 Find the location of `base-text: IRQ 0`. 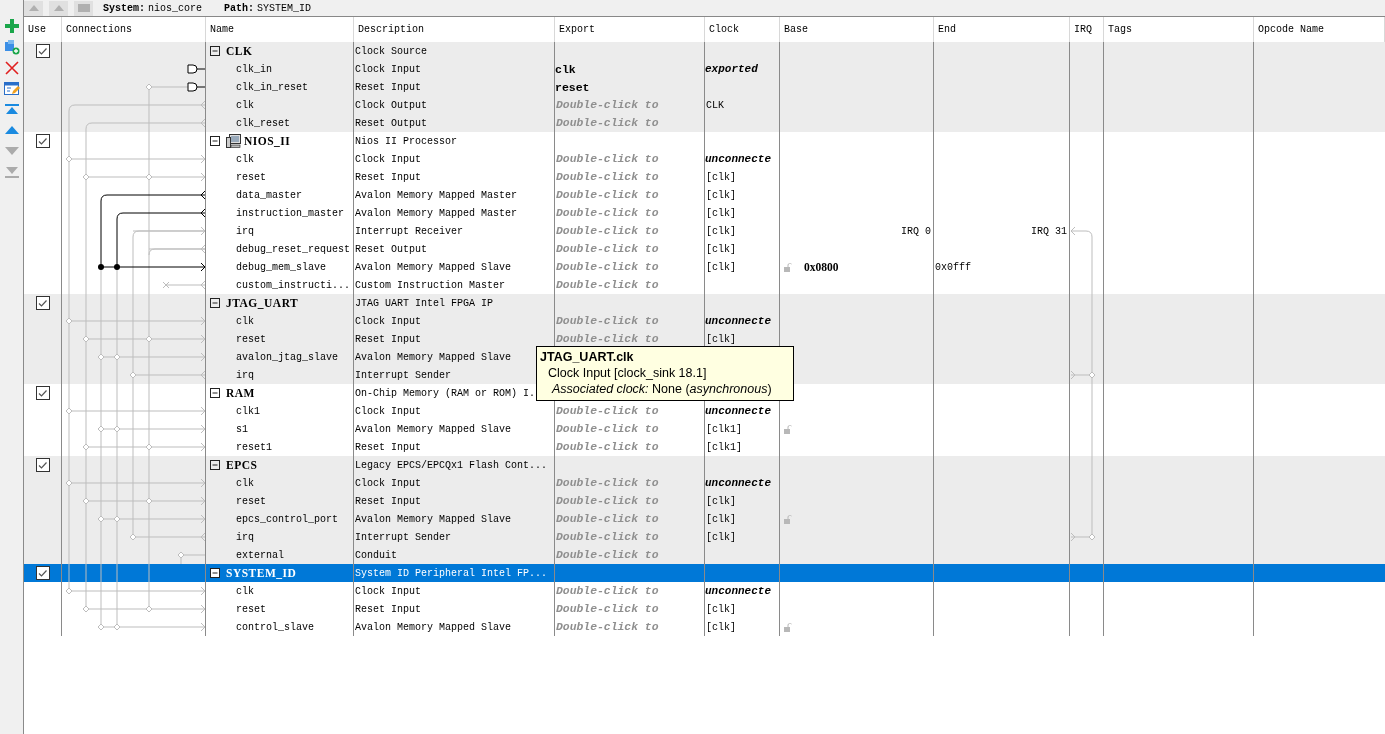

base-text: IRQ 0 is located at coordinates (915, 231).